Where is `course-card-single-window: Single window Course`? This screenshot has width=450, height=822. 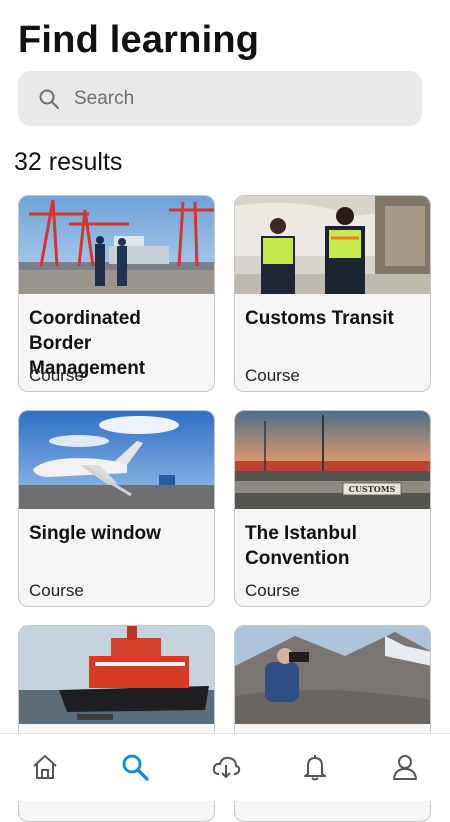 course-card-single-window: Single window Course is located at coordinates (116, 508).